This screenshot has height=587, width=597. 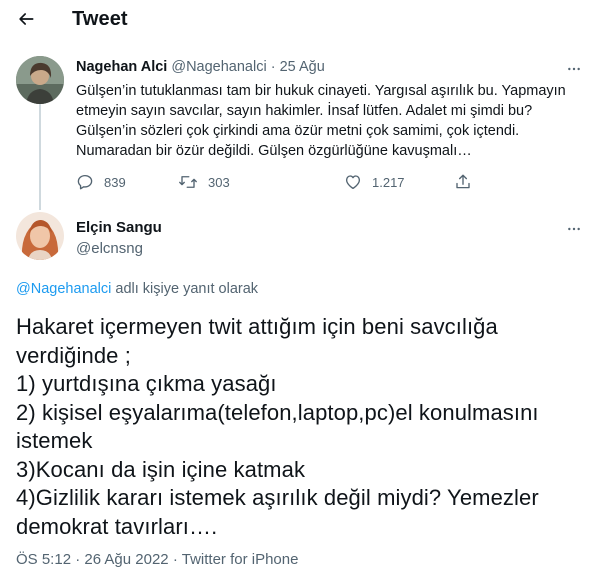 I want to click on author-handle: @elcnsng, so click(x=109, y=248).